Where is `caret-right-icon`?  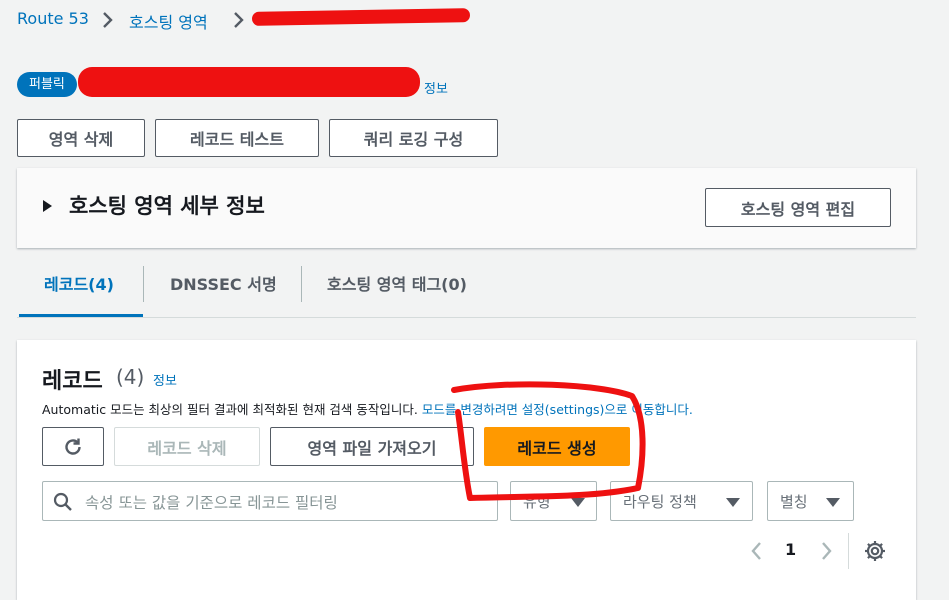 caret-right-icon is located at coordinates (47, 206).